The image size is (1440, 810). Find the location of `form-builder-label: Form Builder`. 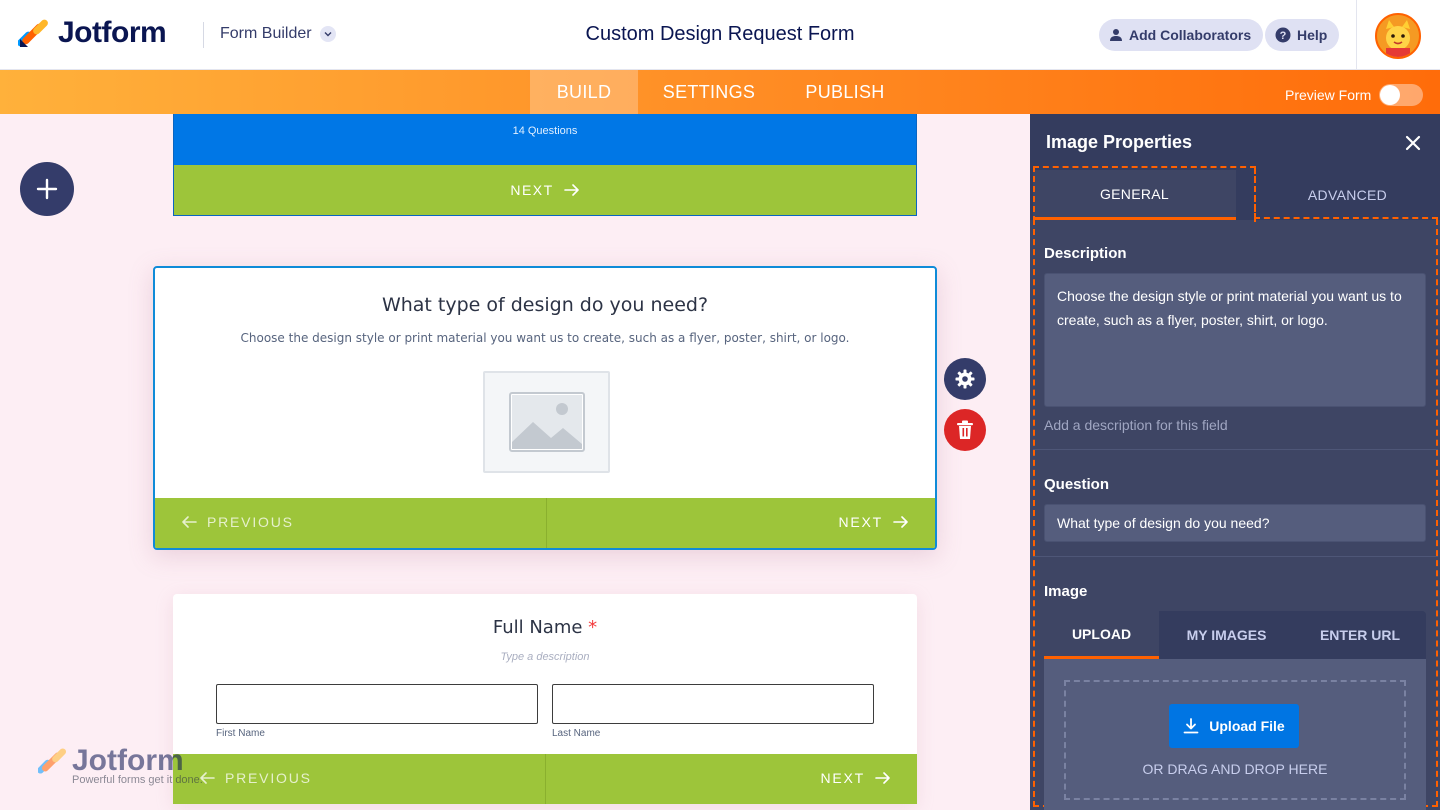

form-builder-label: Form Builder is located at coordinates (266, 33).